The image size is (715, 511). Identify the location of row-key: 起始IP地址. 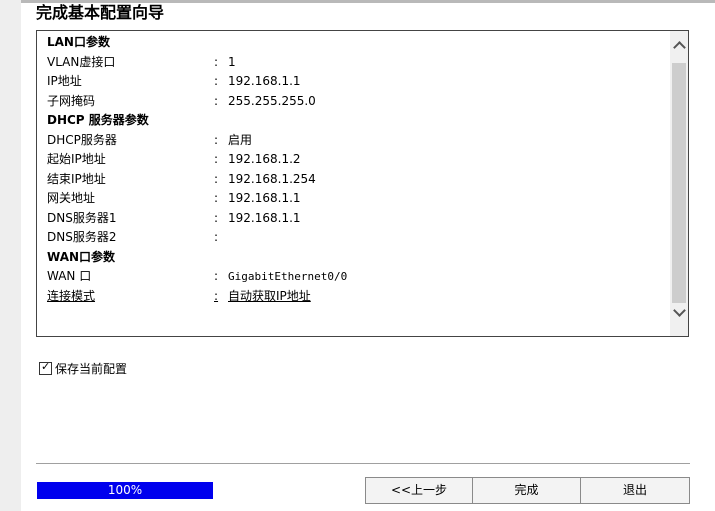
(76, 159).